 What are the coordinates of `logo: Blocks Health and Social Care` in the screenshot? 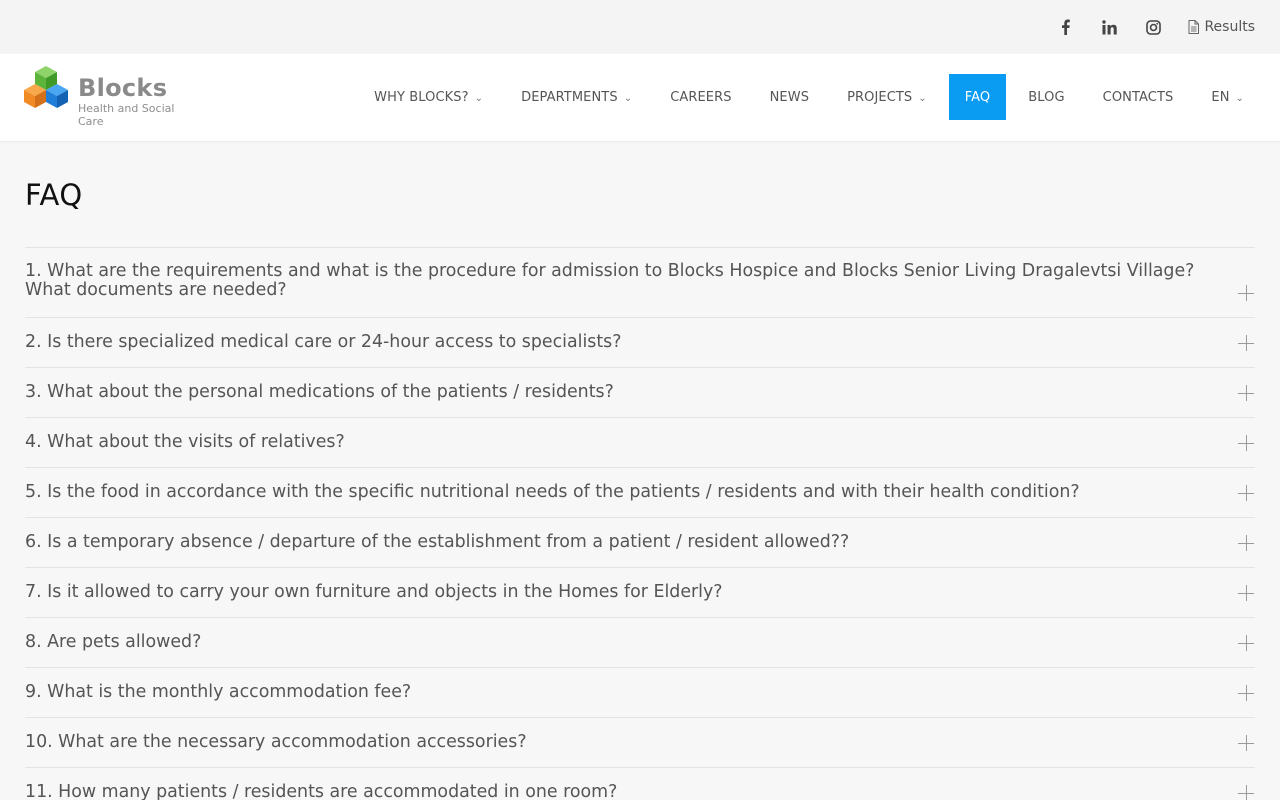 It's located at (106, 97).